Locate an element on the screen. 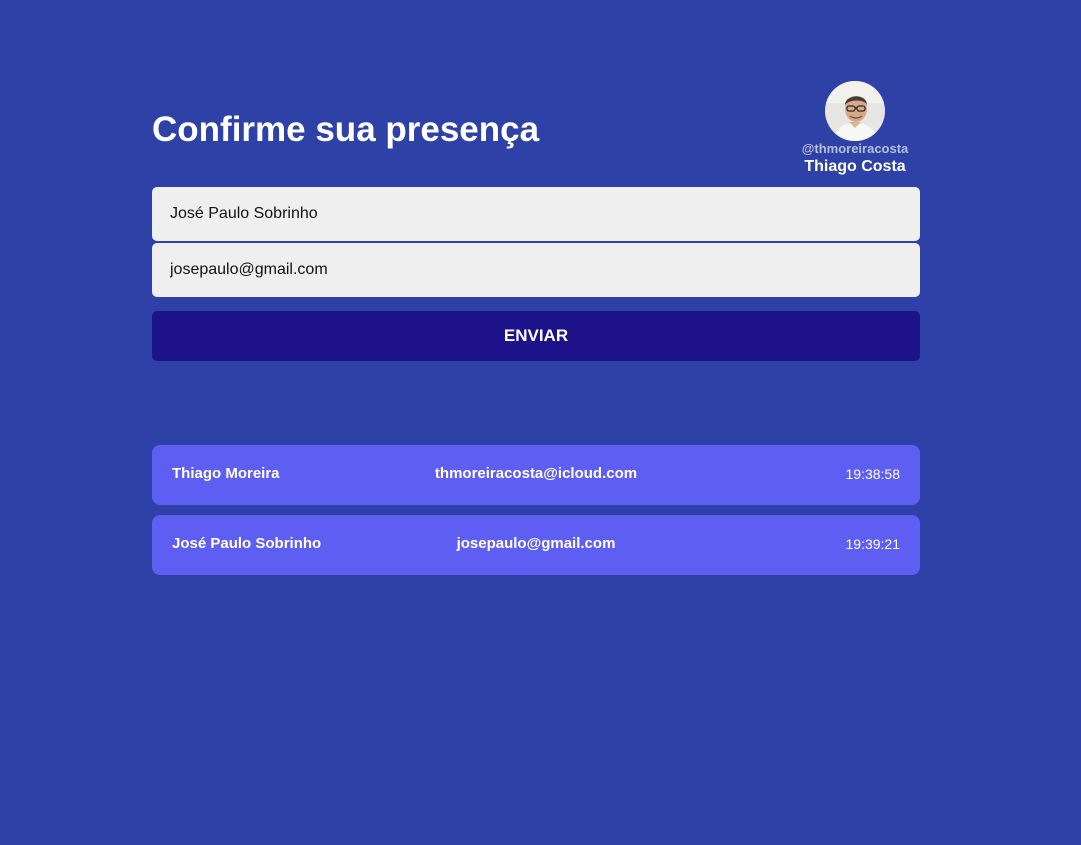  profile-handle: @thmoreiracosta is located at coordinates (855, 148).